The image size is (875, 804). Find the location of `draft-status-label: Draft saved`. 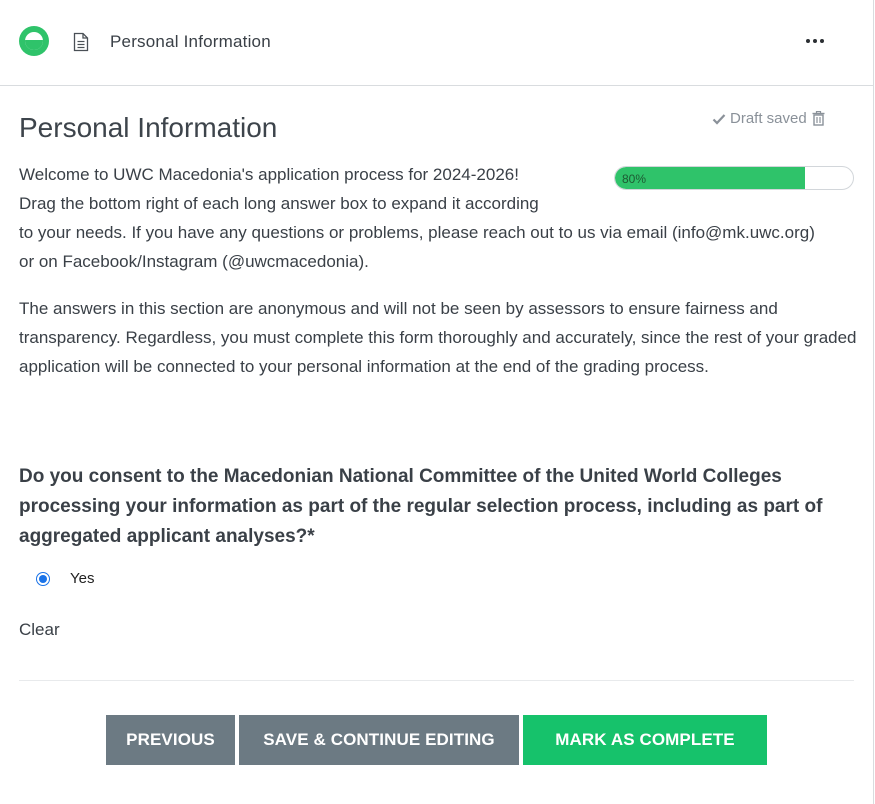

draft-status-label: Draft saved is located at coordinates (768, 118).